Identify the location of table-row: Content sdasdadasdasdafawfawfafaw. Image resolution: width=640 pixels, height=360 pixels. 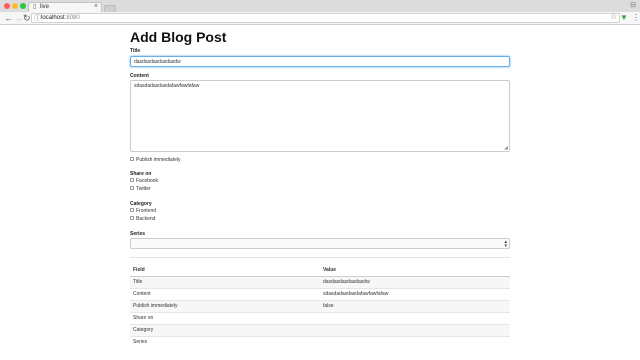
(320, 293).